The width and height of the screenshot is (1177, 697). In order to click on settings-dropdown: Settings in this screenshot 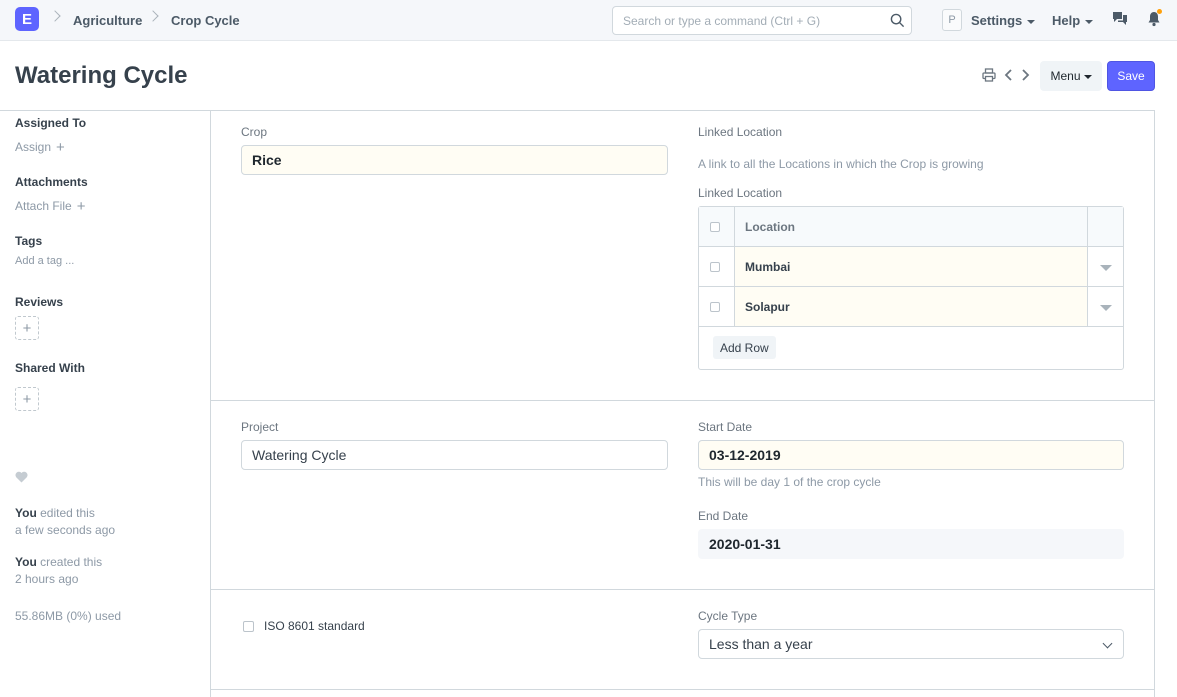, I will do `click(1003, 20)`.